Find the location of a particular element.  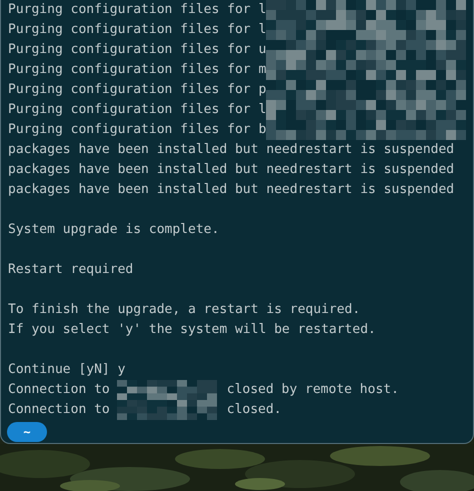

terminal-line: Continue [yN] y is located at coordinates (67, 370).